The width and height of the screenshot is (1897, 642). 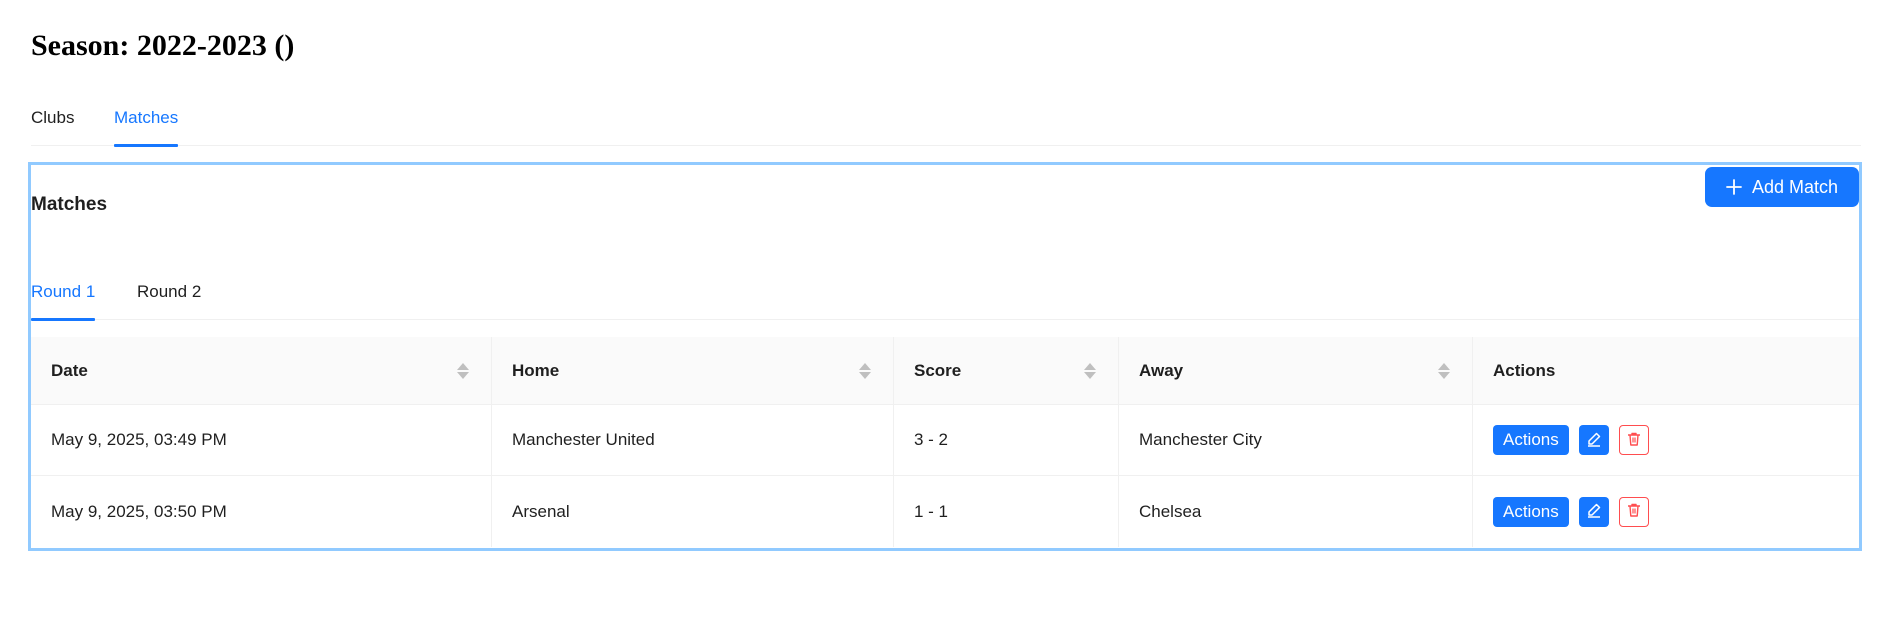 I want to click on add-match-label: Add Match, so click(x=1795, y=186).